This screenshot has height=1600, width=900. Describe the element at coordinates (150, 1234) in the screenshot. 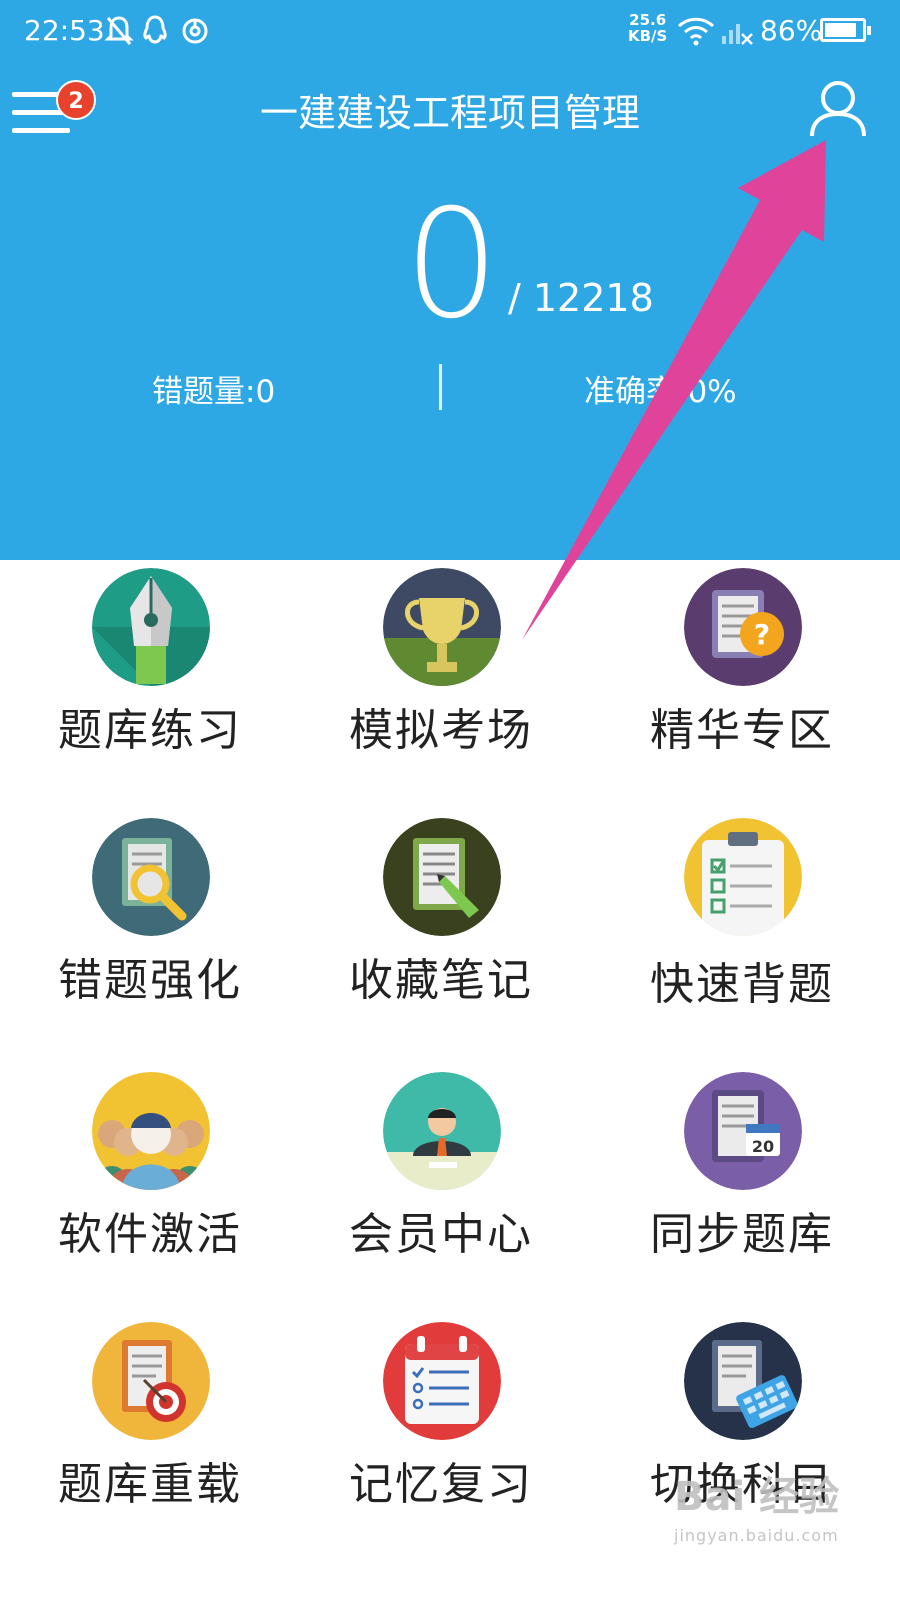

I see `tile-label: 软件激活` at that location.